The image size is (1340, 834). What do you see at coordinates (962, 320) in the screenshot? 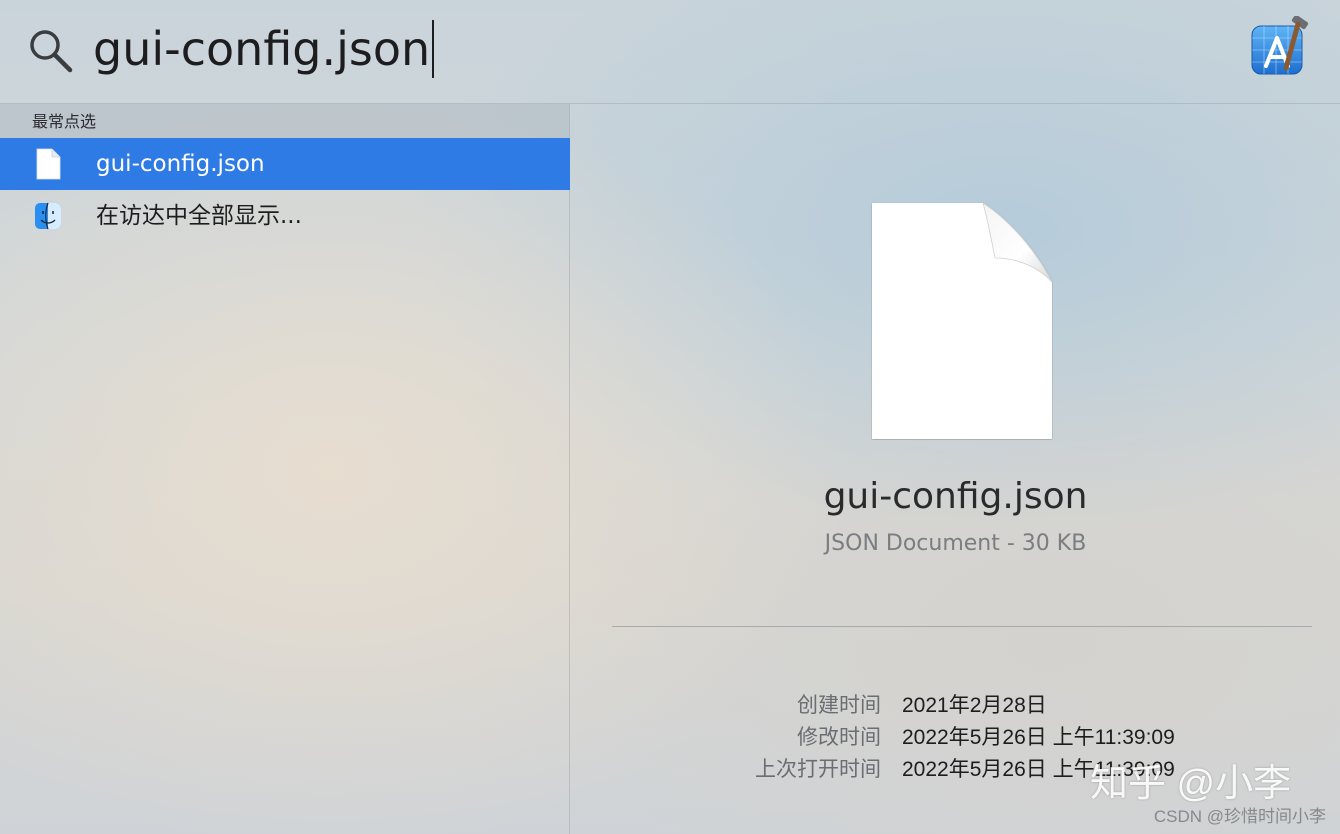
I see `document-icon` at bounding box center [962, 320].